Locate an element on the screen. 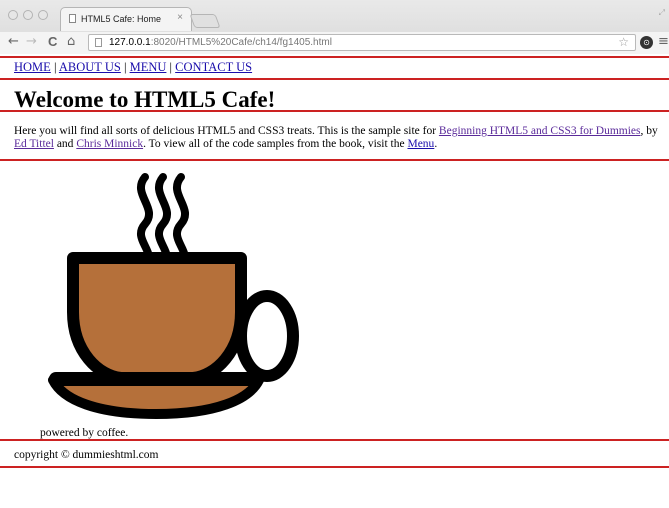 The image size is (669, 508). cup-handle is located at coordinates (267, 336).